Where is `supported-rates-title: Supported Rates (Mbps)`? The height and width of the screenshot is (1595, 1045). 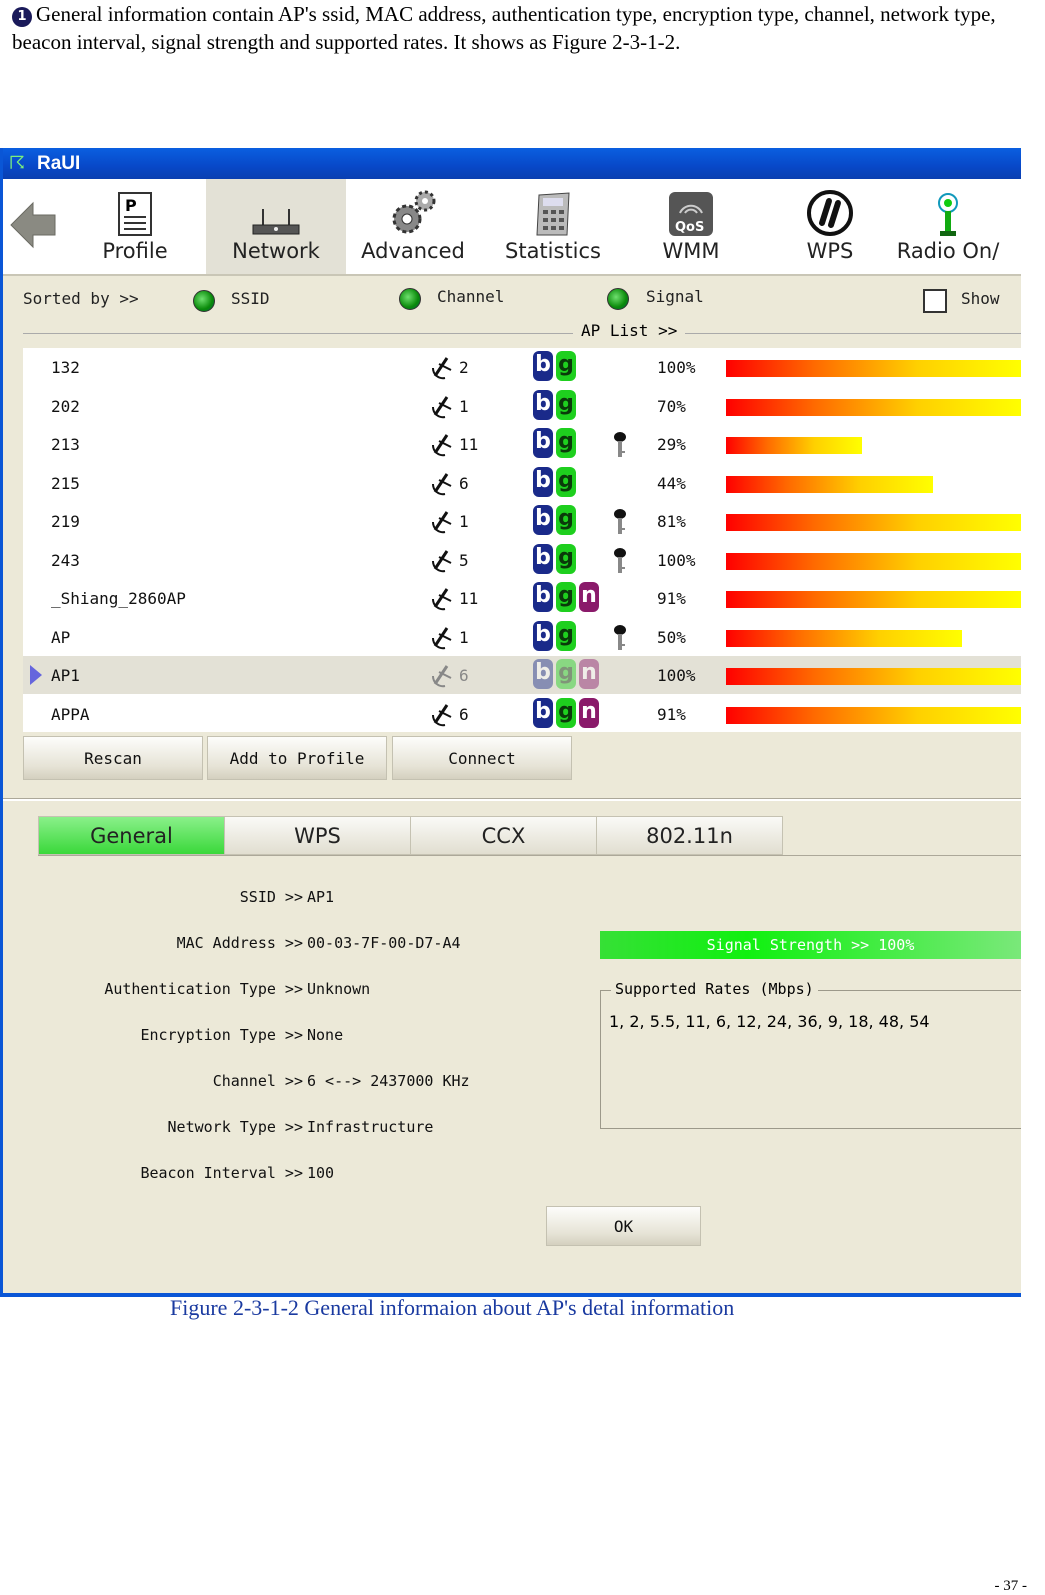 supported-rates-title: Supported Rates (Mbps) is located at coordinates (714, 989).